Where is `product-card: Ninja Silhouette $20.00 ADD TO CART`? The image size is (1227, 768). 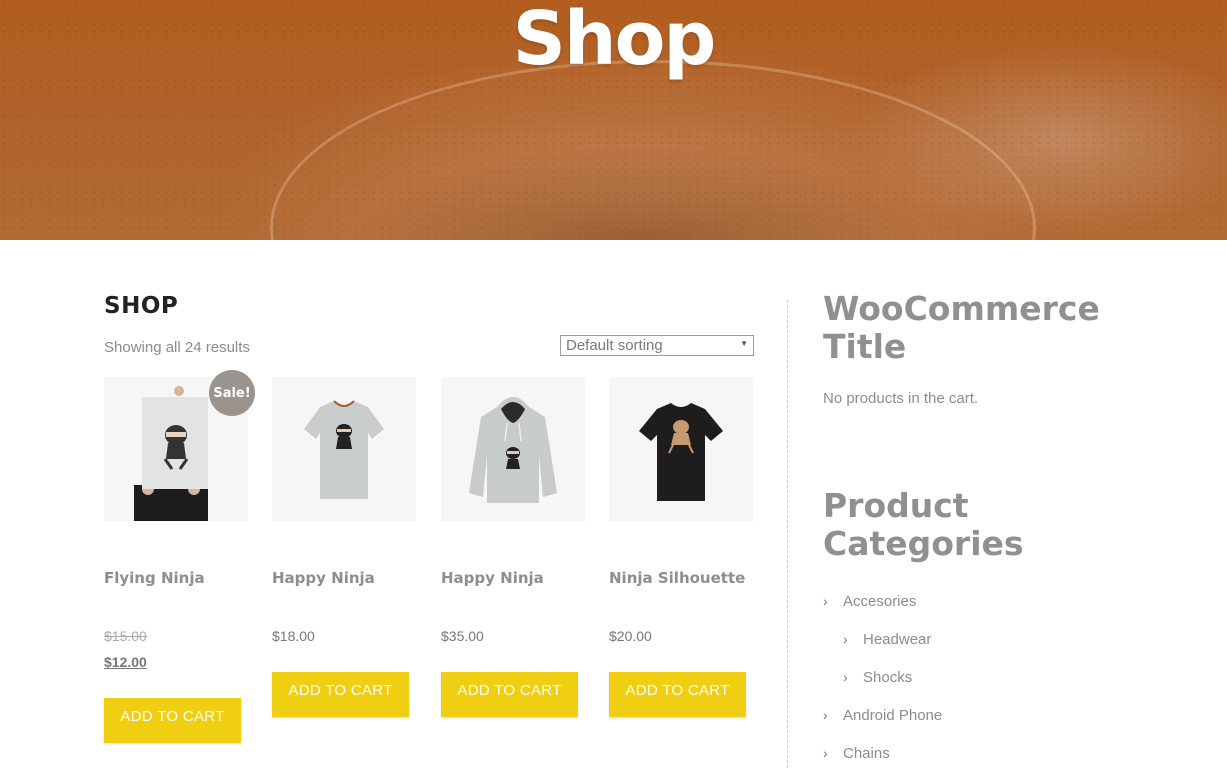
product-card: Ninja Silhouette $20.00 ADD TO CART is located at coordinates (682, 547).